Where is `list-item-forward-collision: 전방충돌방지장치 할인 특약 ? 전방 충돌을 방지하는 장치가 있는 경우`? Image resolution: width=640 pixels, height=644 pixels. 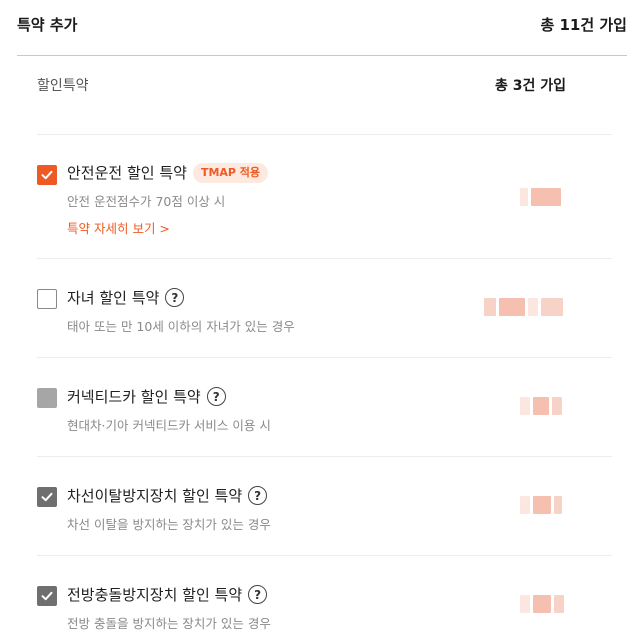
list-item-forward-collision: 전방충돌방지장치 할인 특약 ? 전방 충돌을 방지하는 장치가 있는 경우 is located at coordinates (324, 599).